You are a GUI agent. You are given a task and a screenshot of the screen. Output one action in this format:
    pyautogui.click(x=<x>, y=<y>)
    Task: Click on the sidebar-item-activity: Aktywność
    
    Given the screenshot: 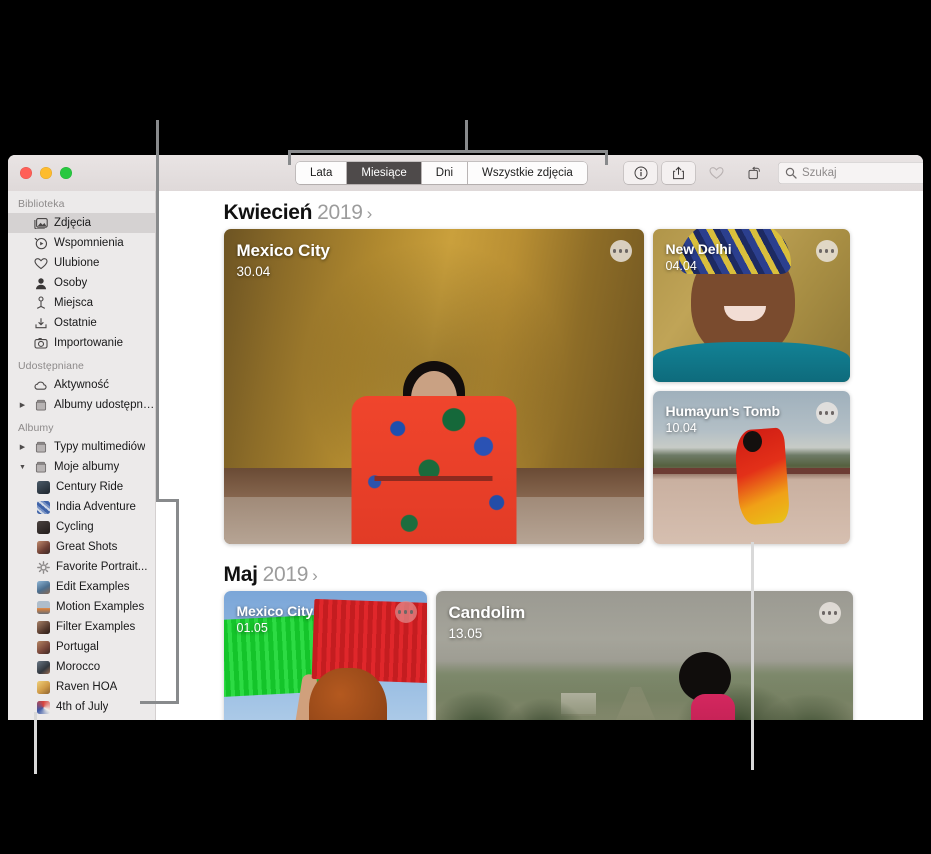 What is the action you would take?
    pyautogui.click(x=81, y=385)
    